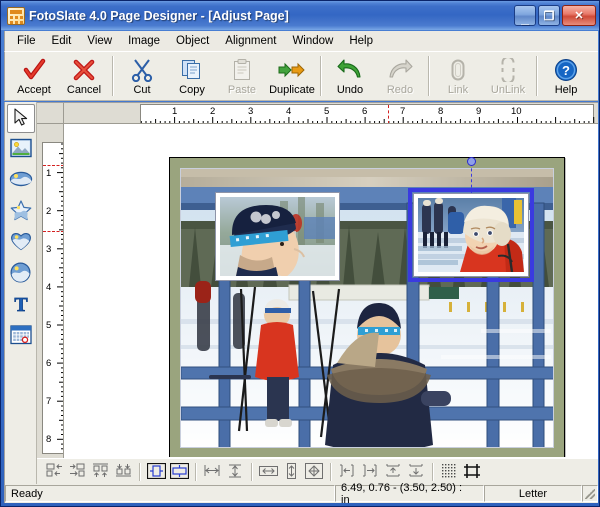 The width and height of the screenshot is (600, 507). Describe the element at coordinates (458, 76) in the screenshot. I see `link-button: Link` at that location.